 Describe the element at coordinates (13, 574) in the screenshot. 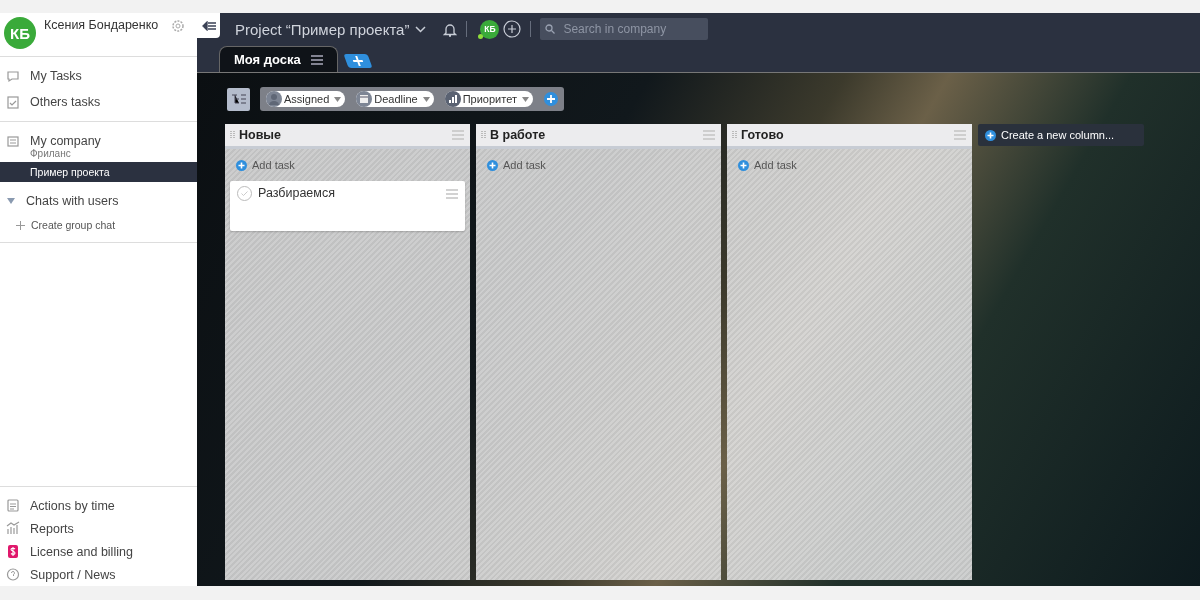

I see `help-icon` at that location.